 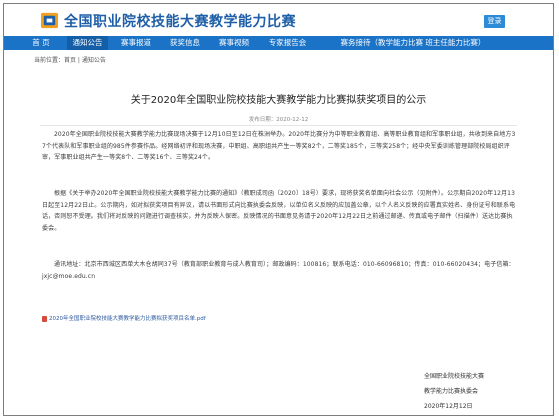 What do you see at coordinates (451, 391) in the screenshot?
I see `signature-committee: 教学能力比赛执委会` at bounding box center [451, 391].